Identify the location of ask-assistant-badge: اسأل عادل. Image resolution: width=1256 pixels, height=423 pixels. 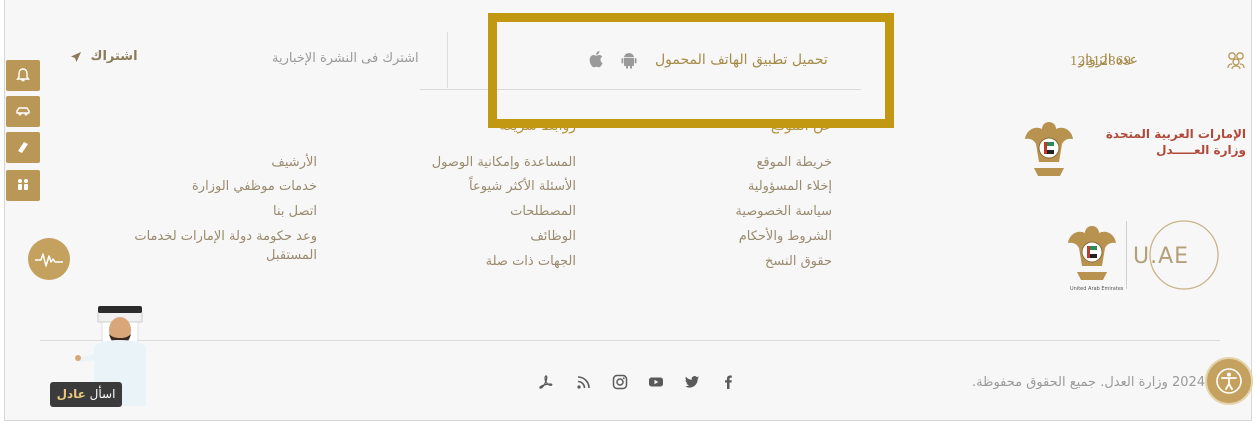
(86, 394).